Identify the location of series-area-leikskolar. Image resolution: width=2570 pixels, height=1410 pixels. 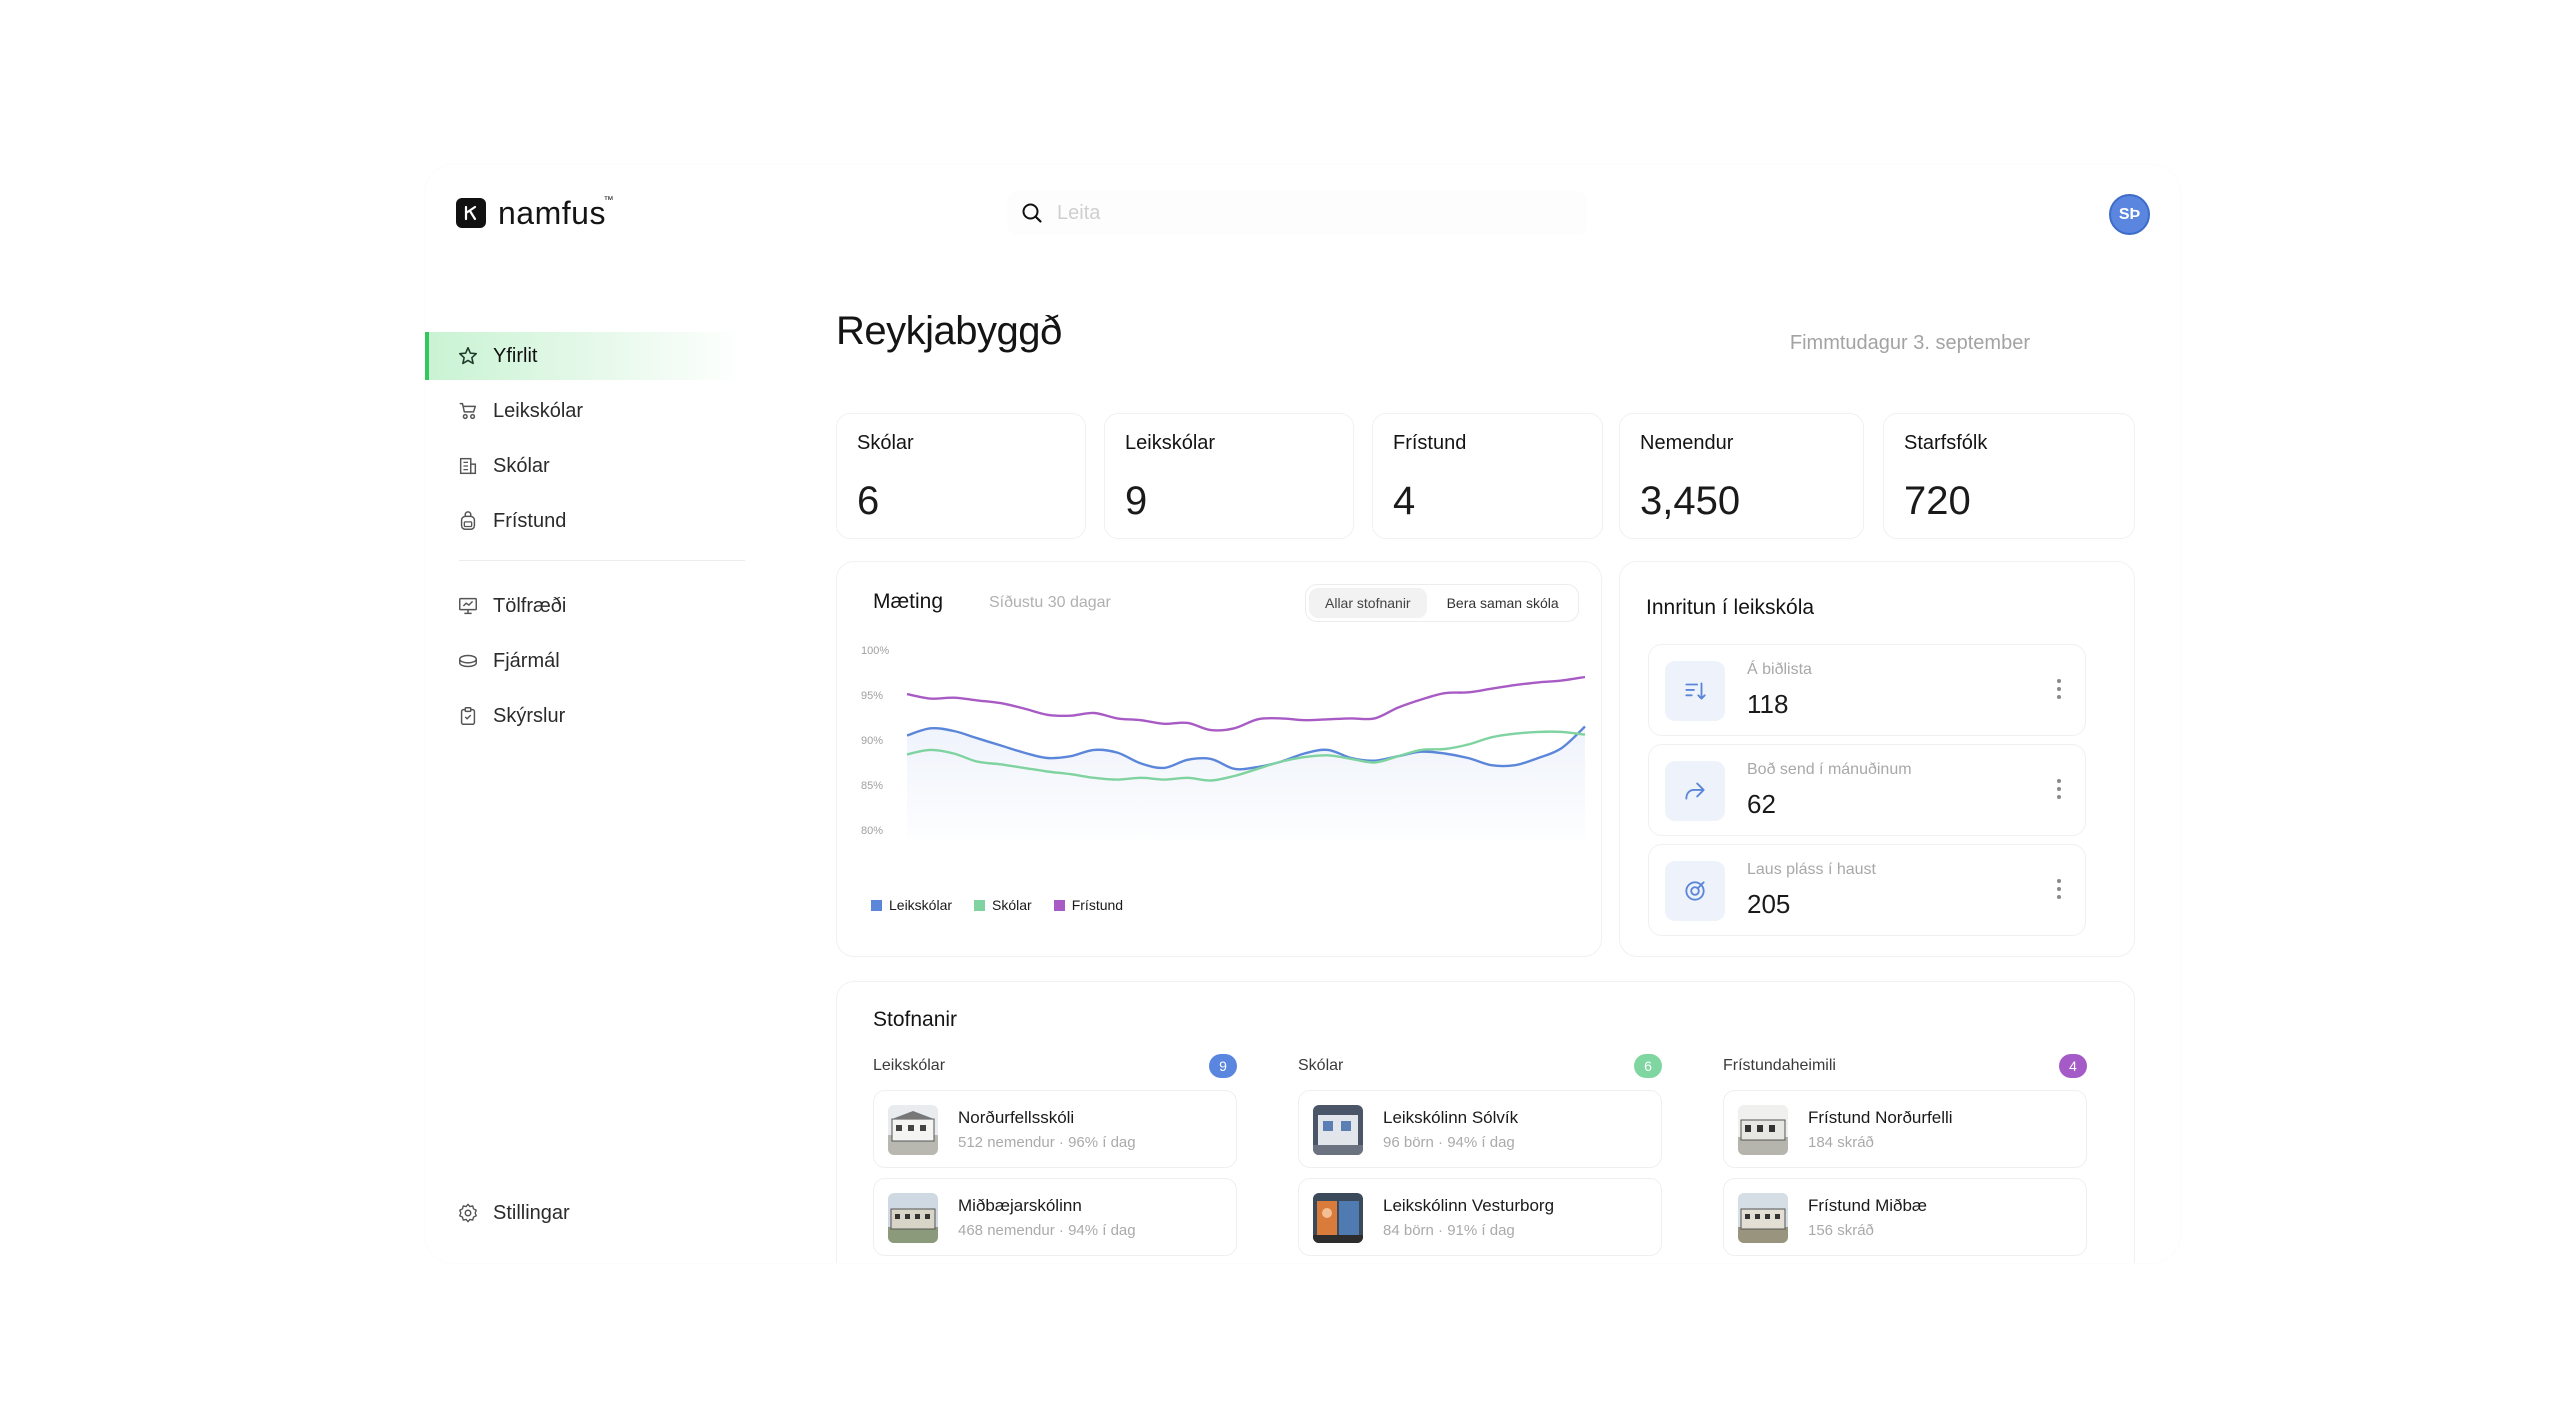
(1246, 783).